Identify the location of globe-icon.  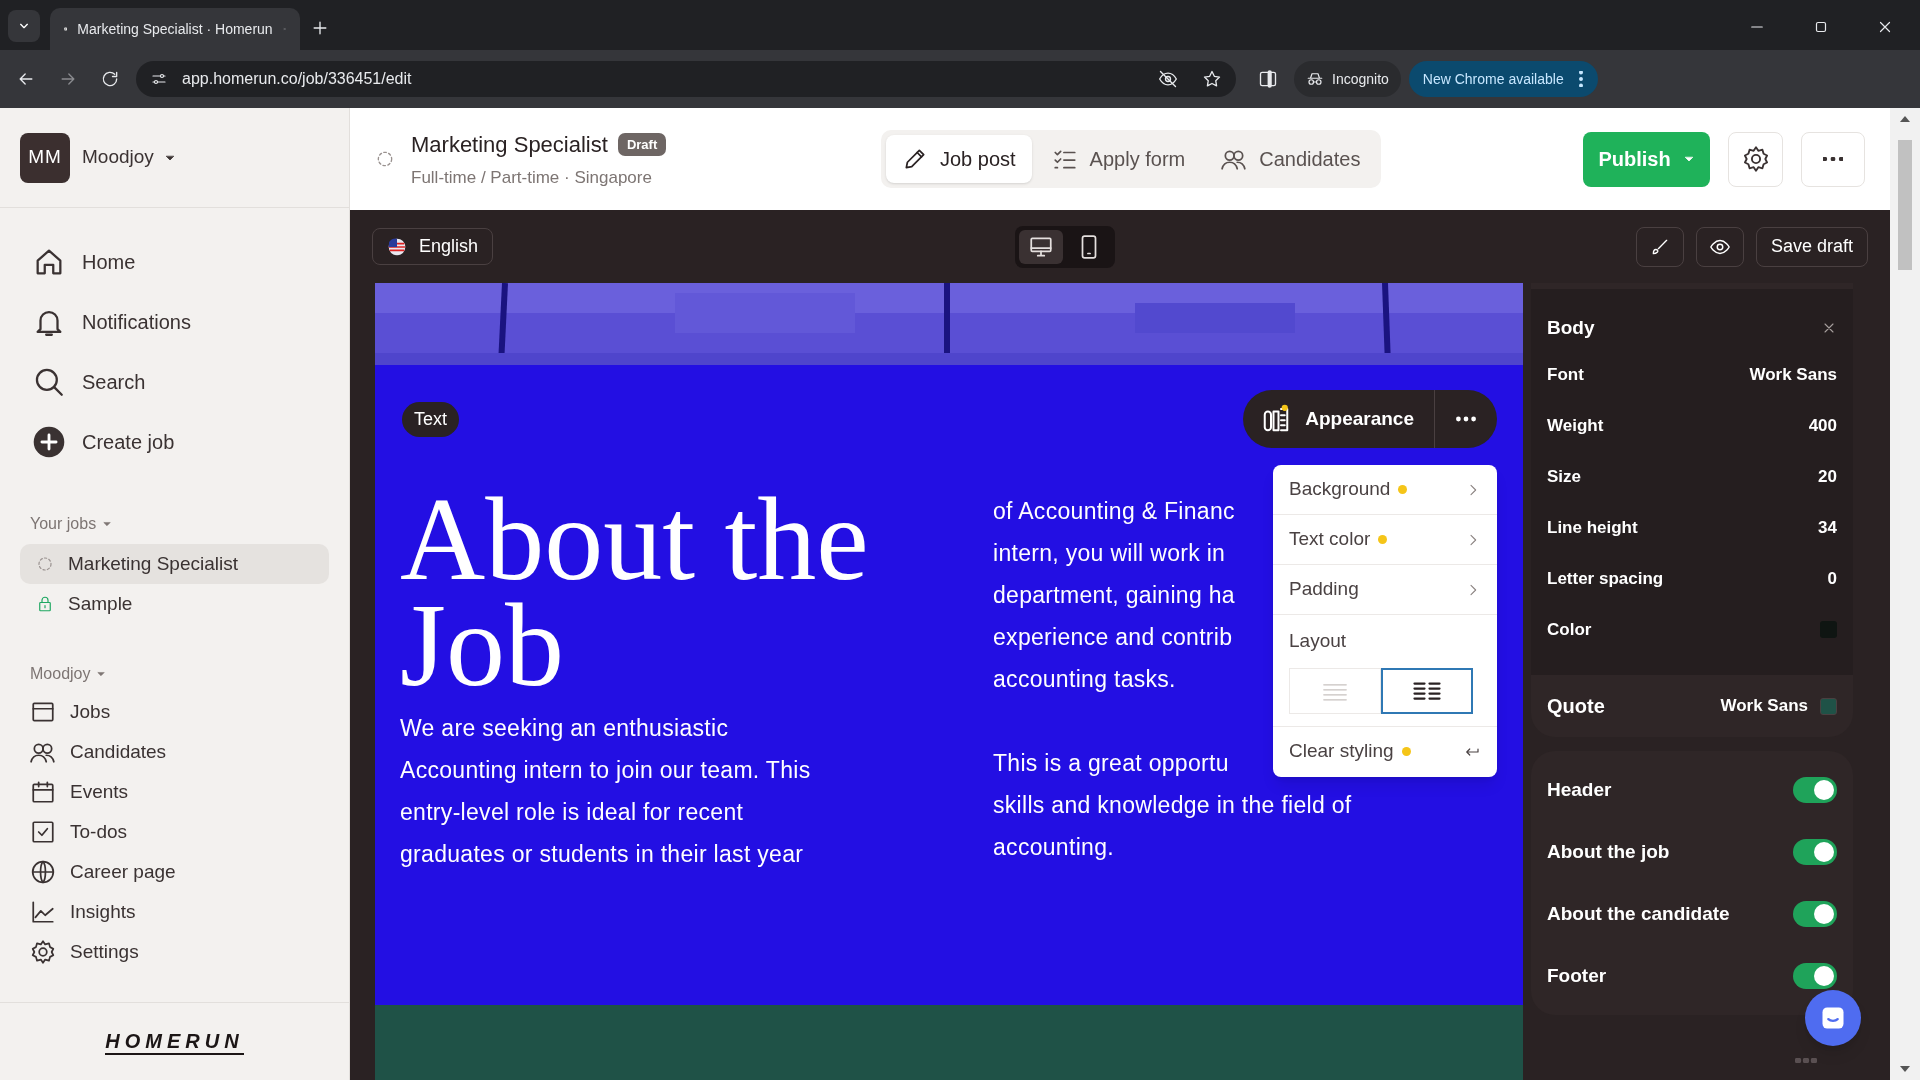
(43, 872).